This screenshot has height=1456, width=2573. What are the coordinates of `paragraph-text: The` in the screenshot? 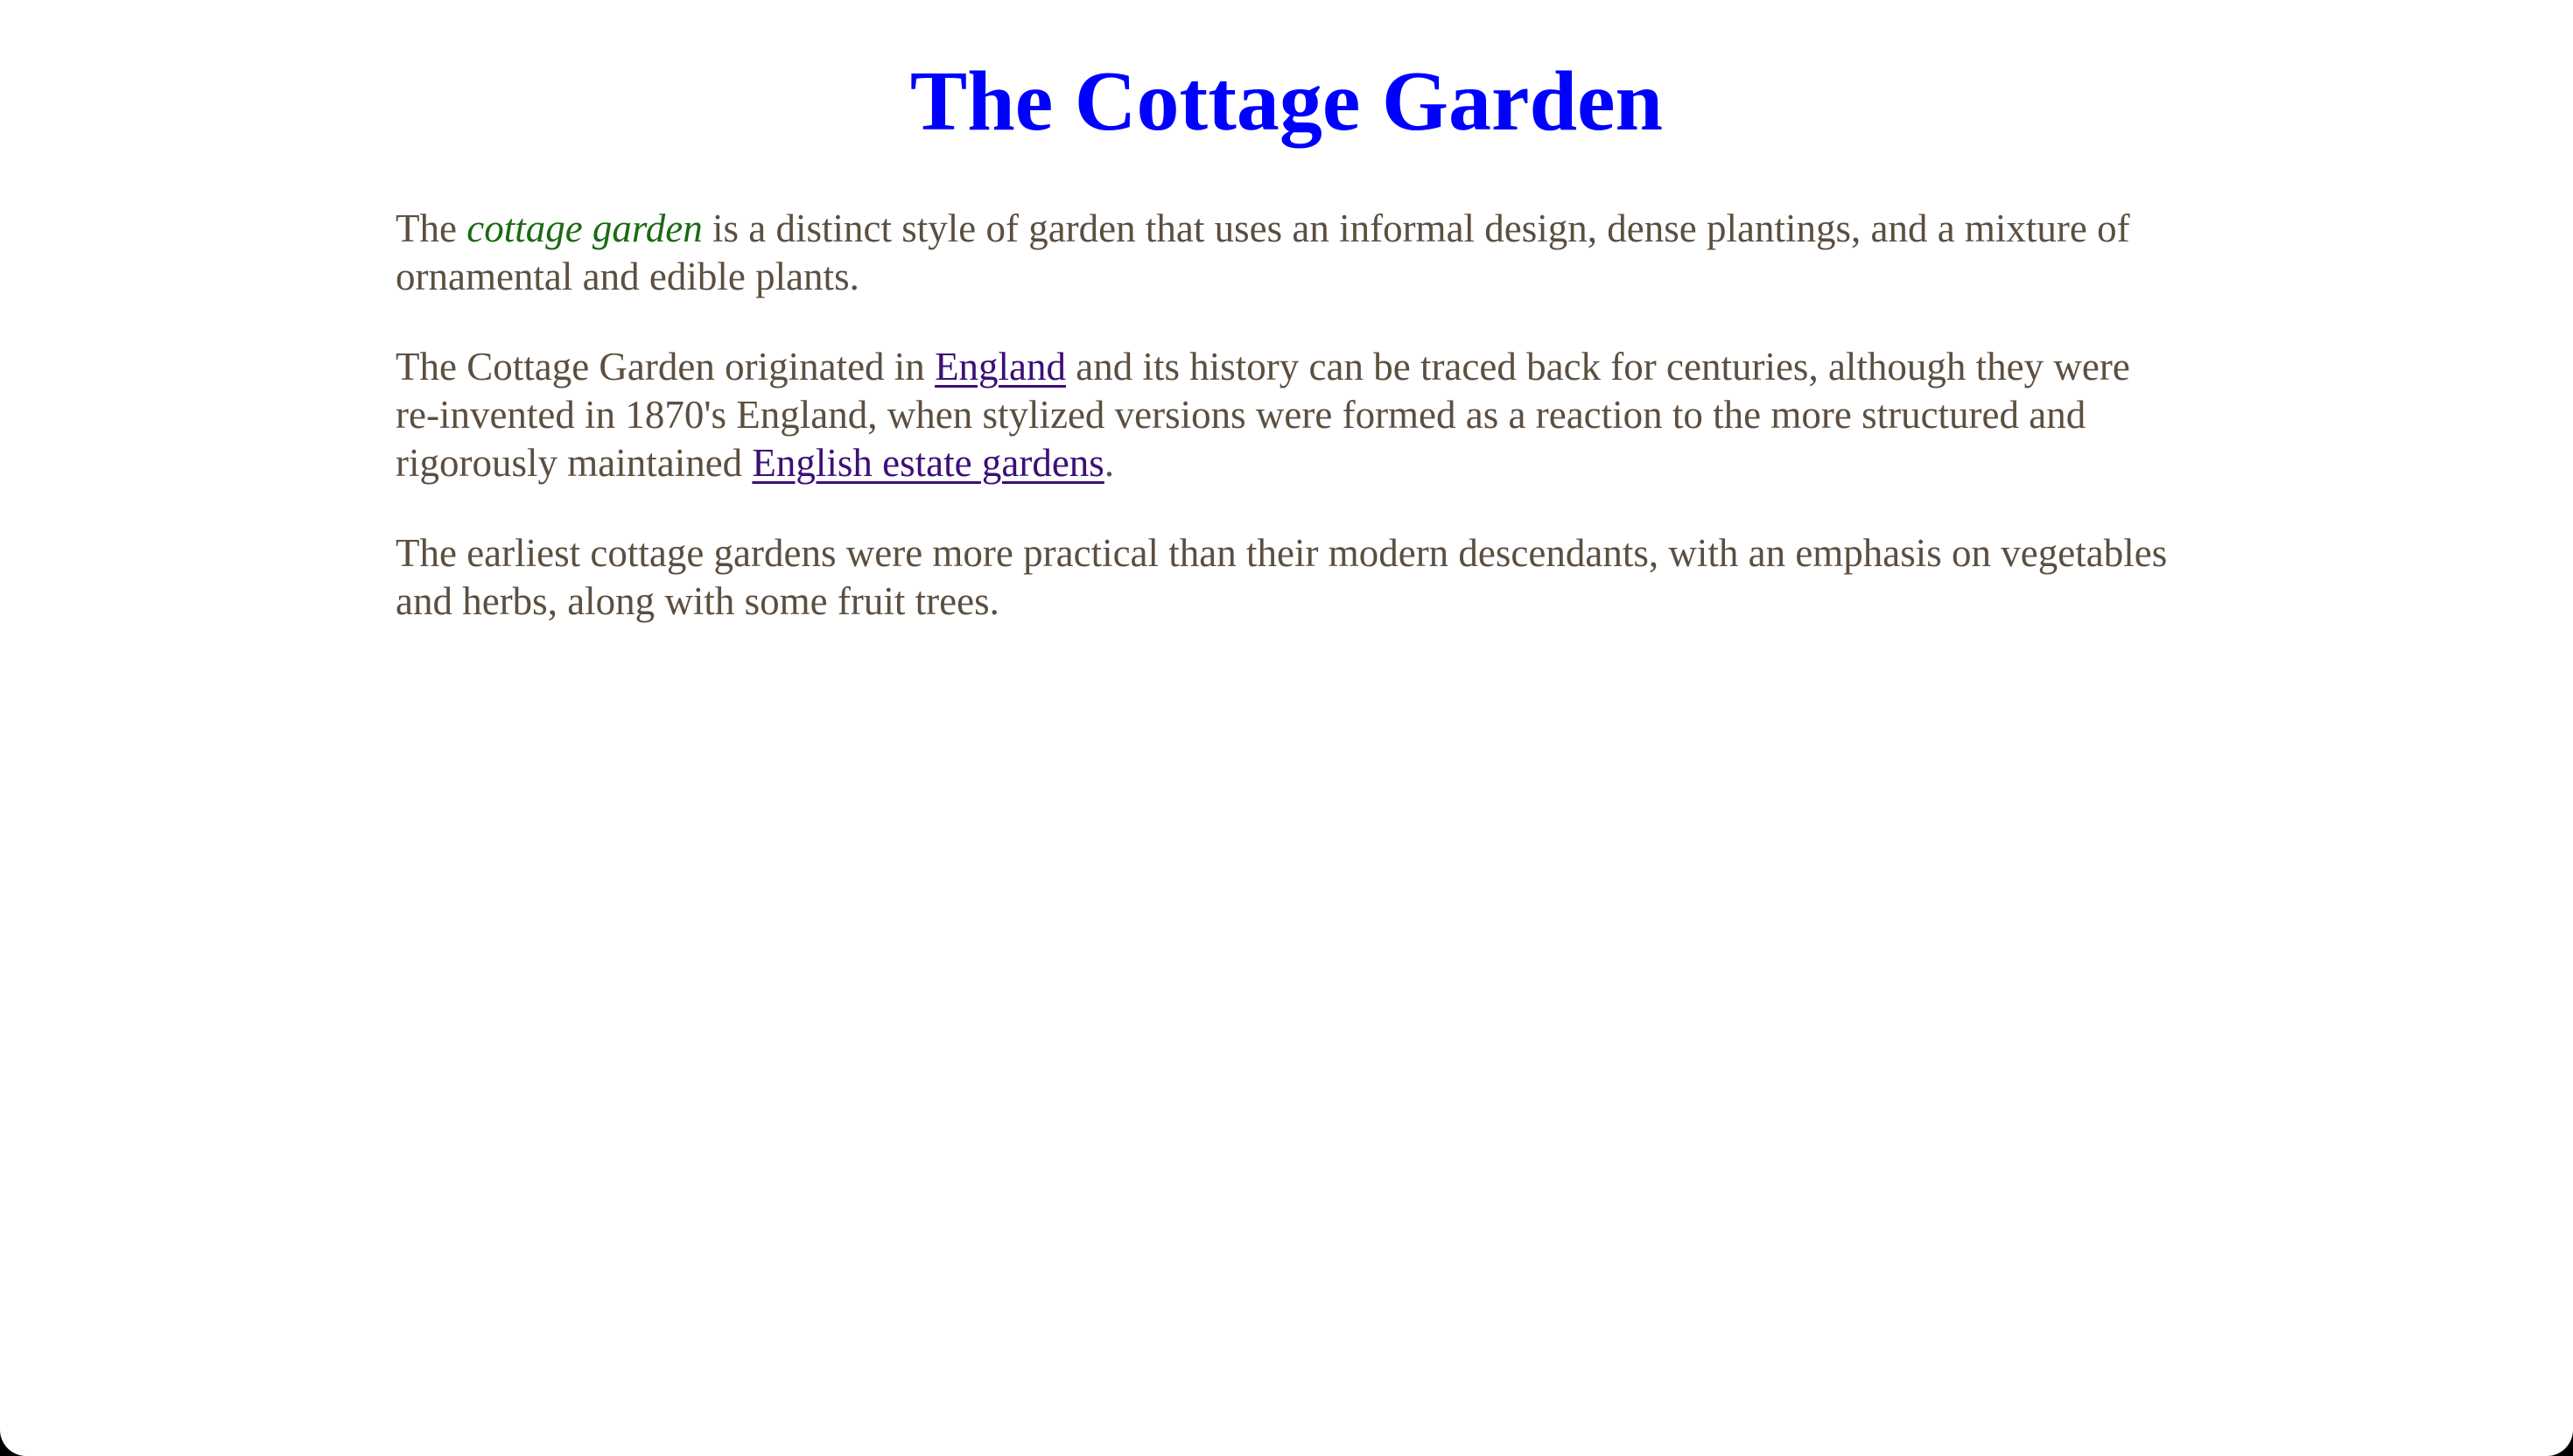 It's located at (431, 228).